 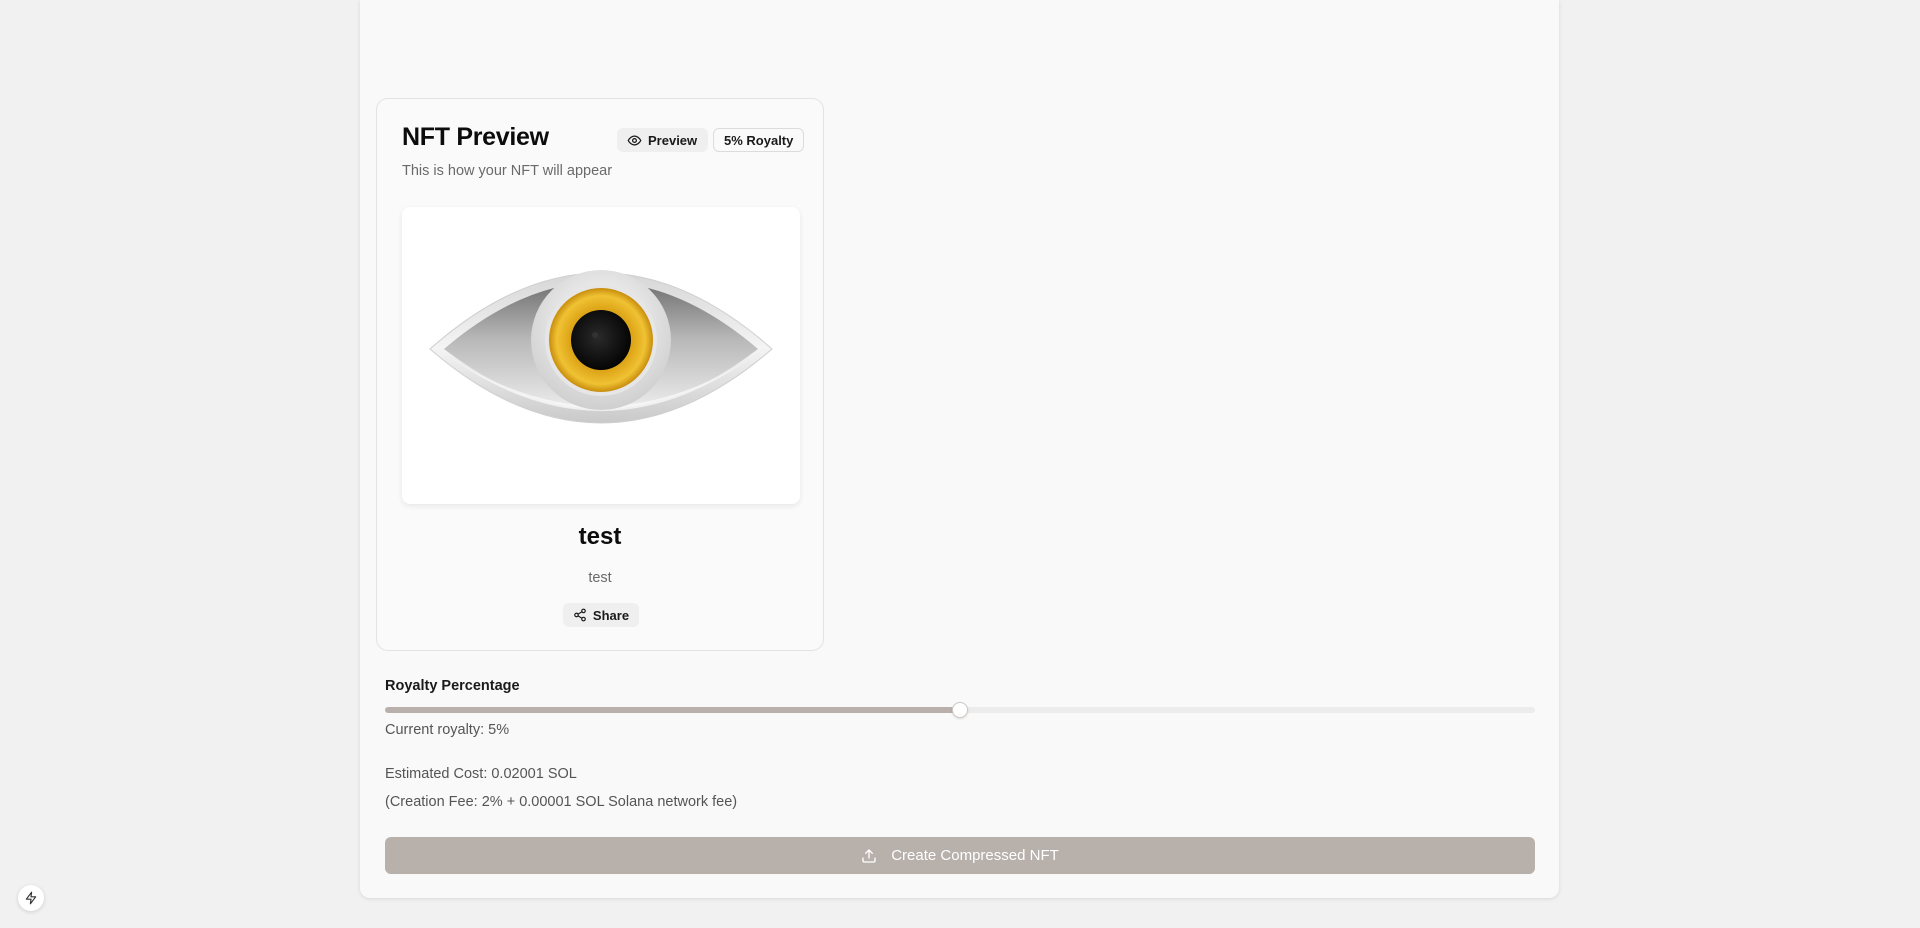 What do you see at coordinates (507, 171) in the screenshot?
I see `card-description: This is how your NFT will appear` at bounding box center [507, 171].